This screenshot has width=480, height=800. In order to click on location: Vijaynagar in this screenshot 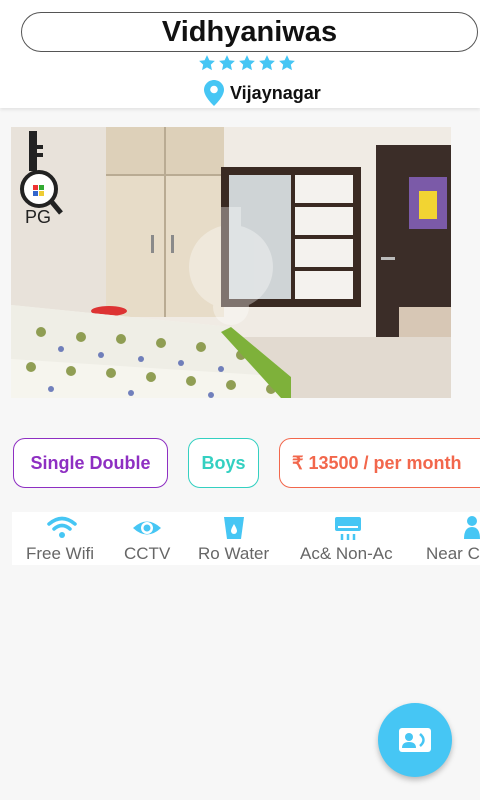, I will do `click(262, 93)`.